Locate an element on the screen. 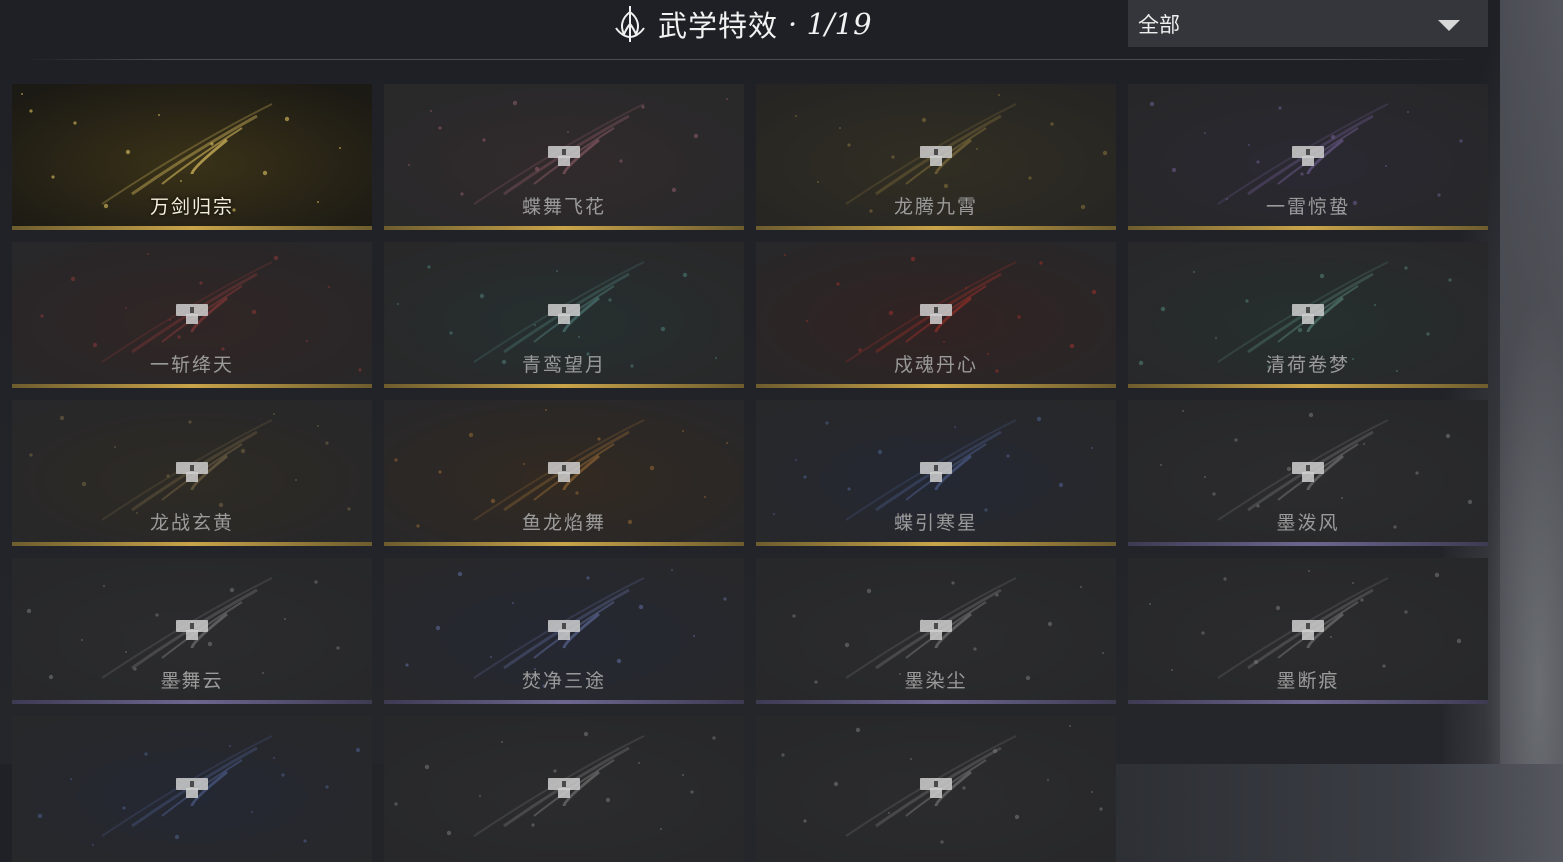 This screenshot has height=862, width=1563. effect-card: 万剑归宗 is located at coordinates (192, 157).